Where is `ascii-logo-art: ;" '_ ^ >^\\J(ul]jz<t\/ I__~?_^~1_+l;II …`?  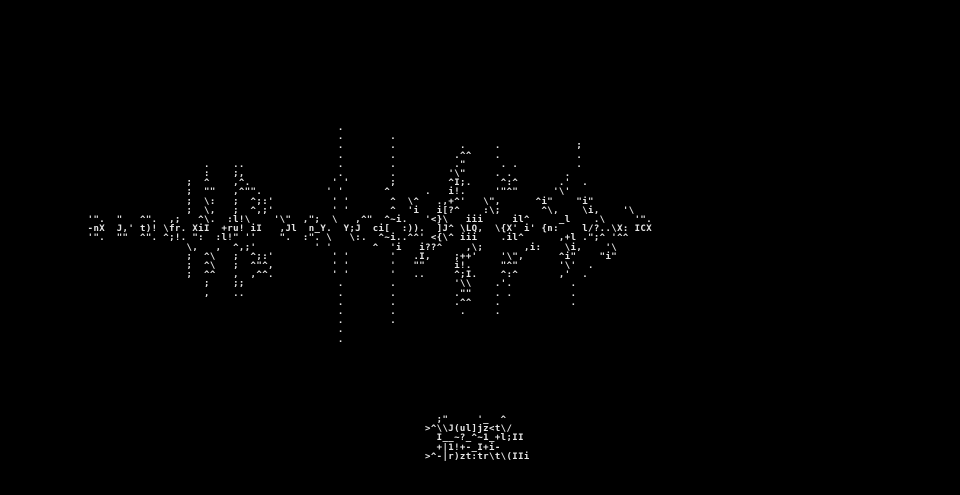 ascii-logo-art: ;" '_ ^ >^\\J(ul]jz<t\/ I__~?_^~1_+l;II … is located at coordinates (477, 438).